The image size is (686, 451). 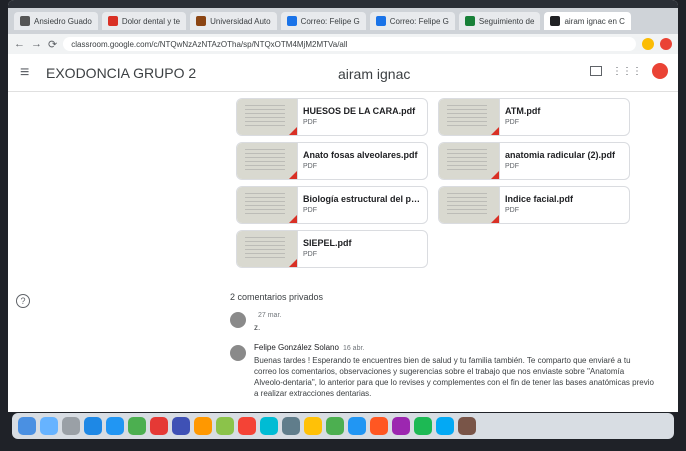 I want to click on browser-tab: Seguimiento de, so click(x=499, y=21).